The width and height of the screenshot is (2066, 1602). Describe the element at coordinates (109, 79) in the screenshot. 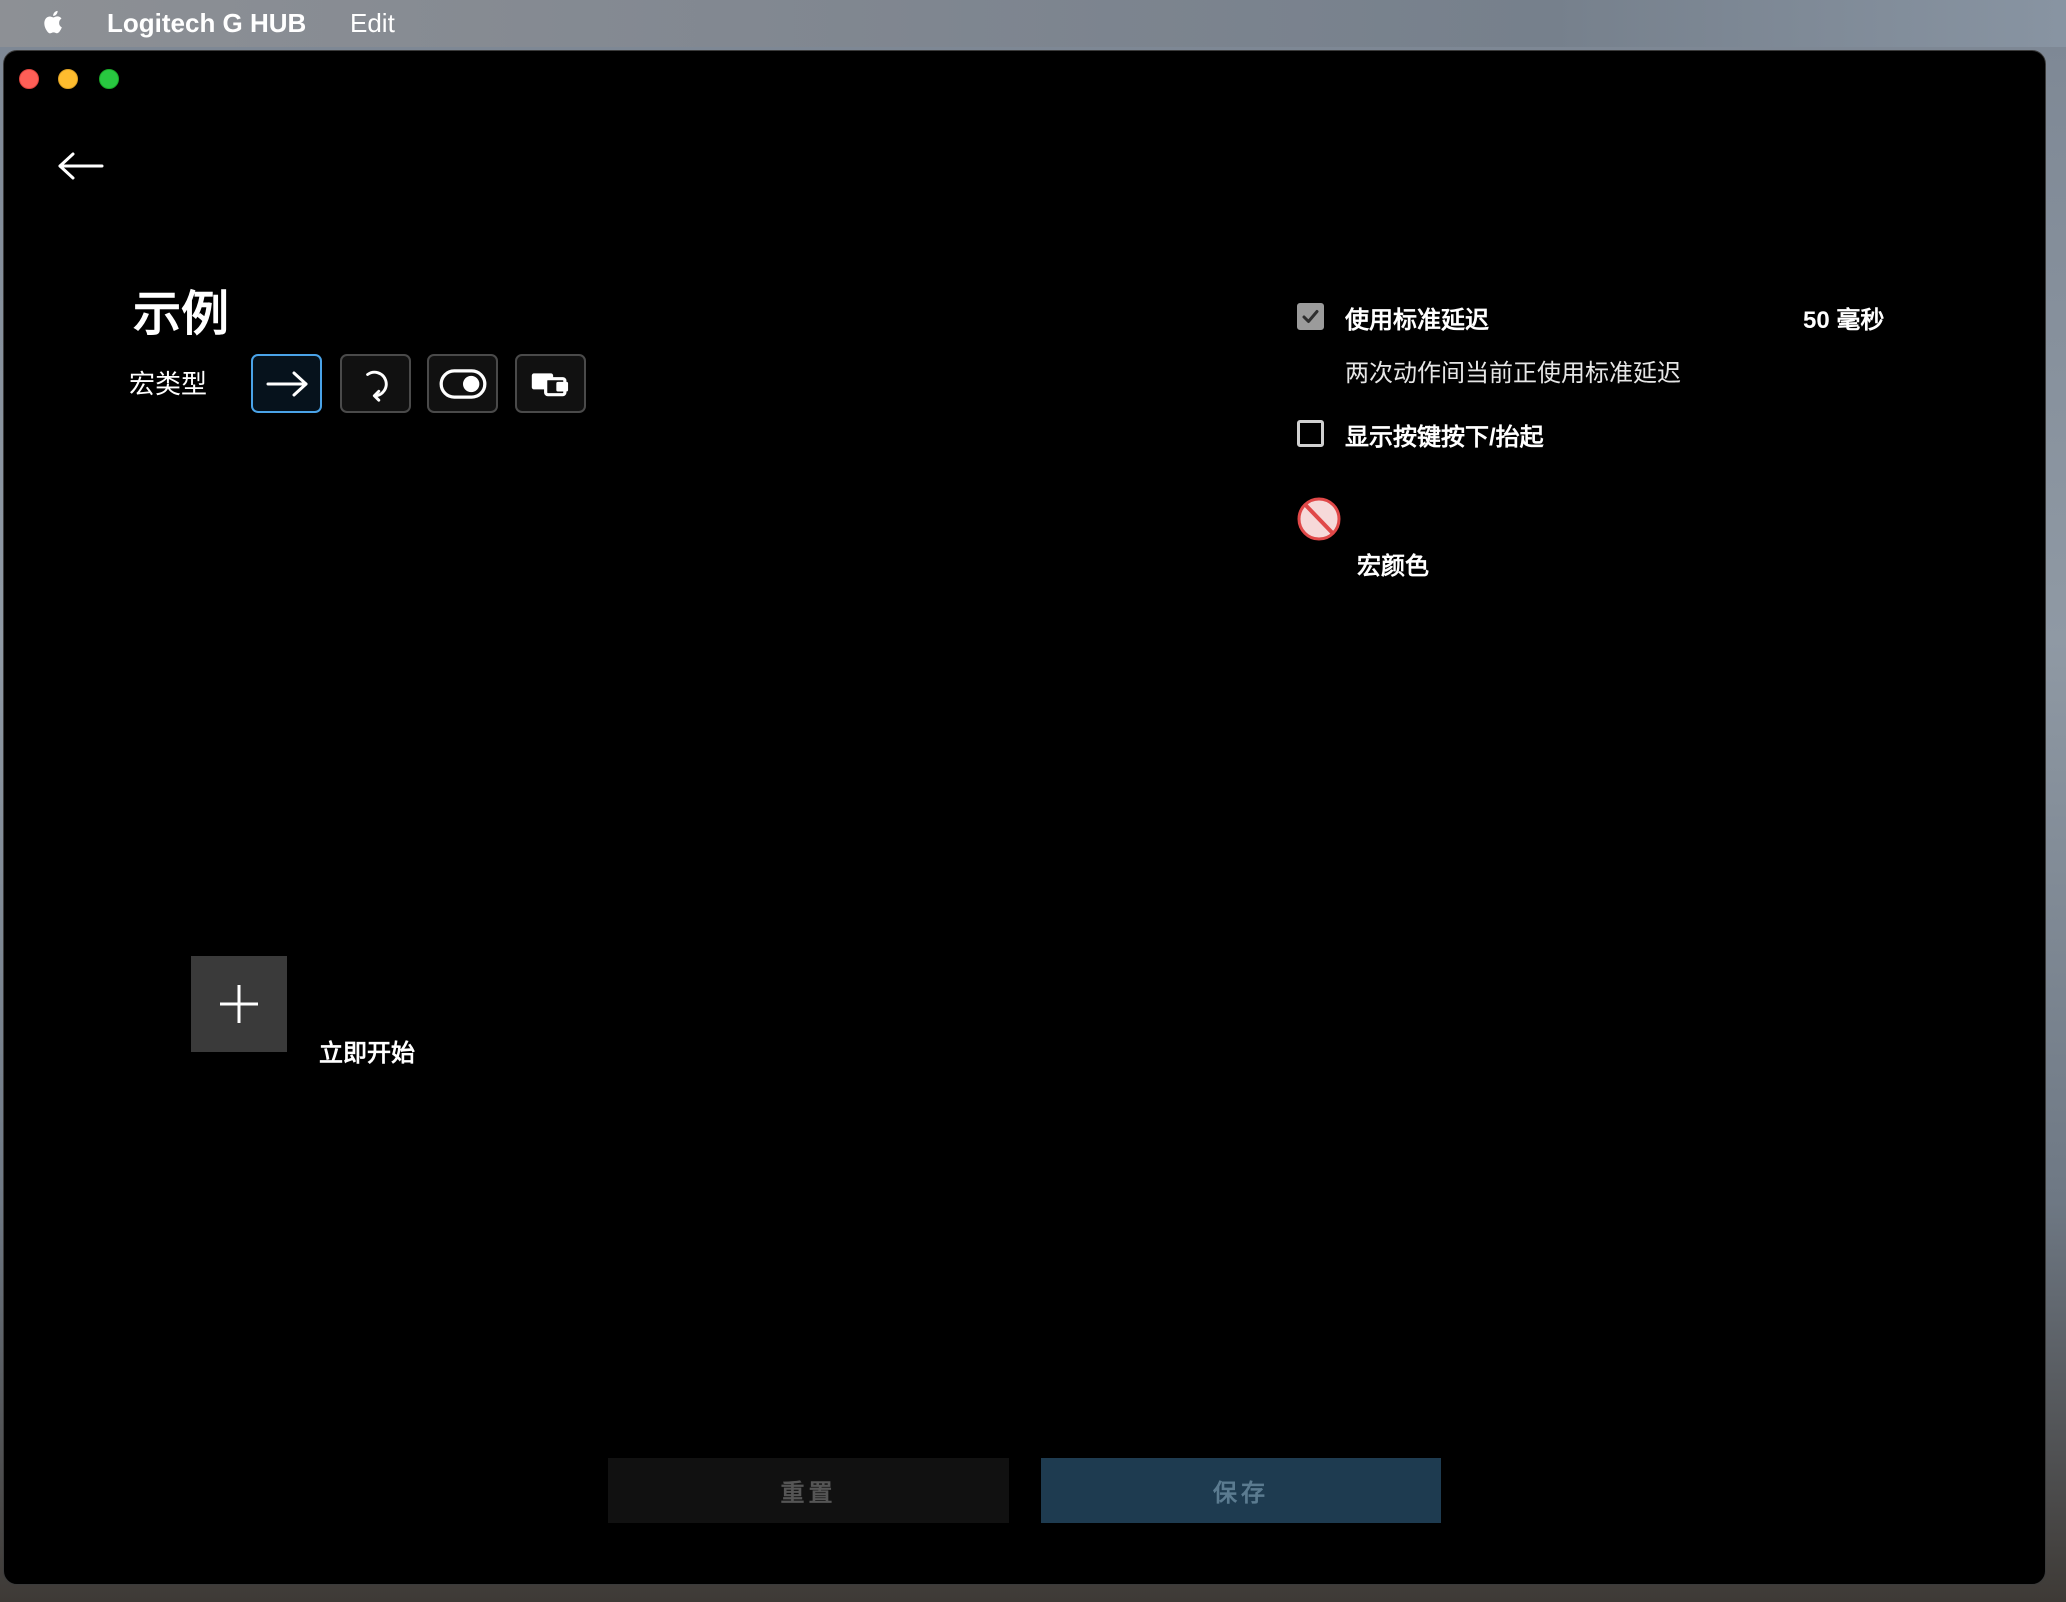

I see `window-zoom-button` at that location.